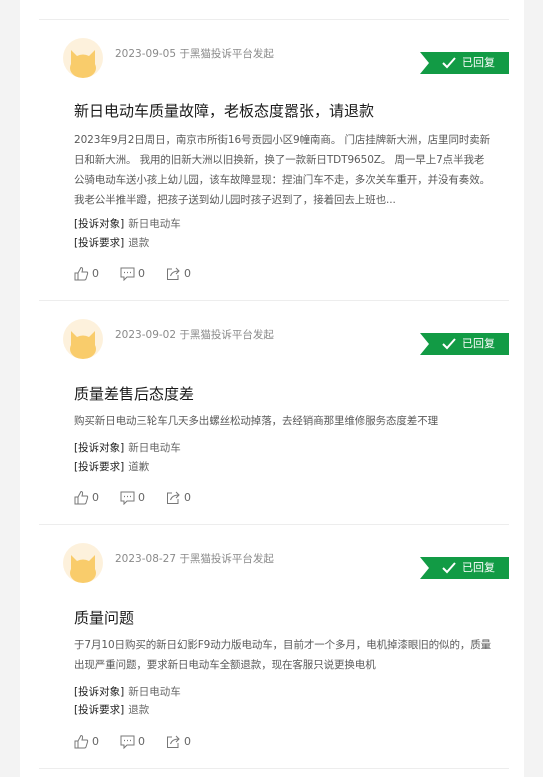 The height and width of the screenshot is (777, 543). I want to click on divider, so click(274, 768).